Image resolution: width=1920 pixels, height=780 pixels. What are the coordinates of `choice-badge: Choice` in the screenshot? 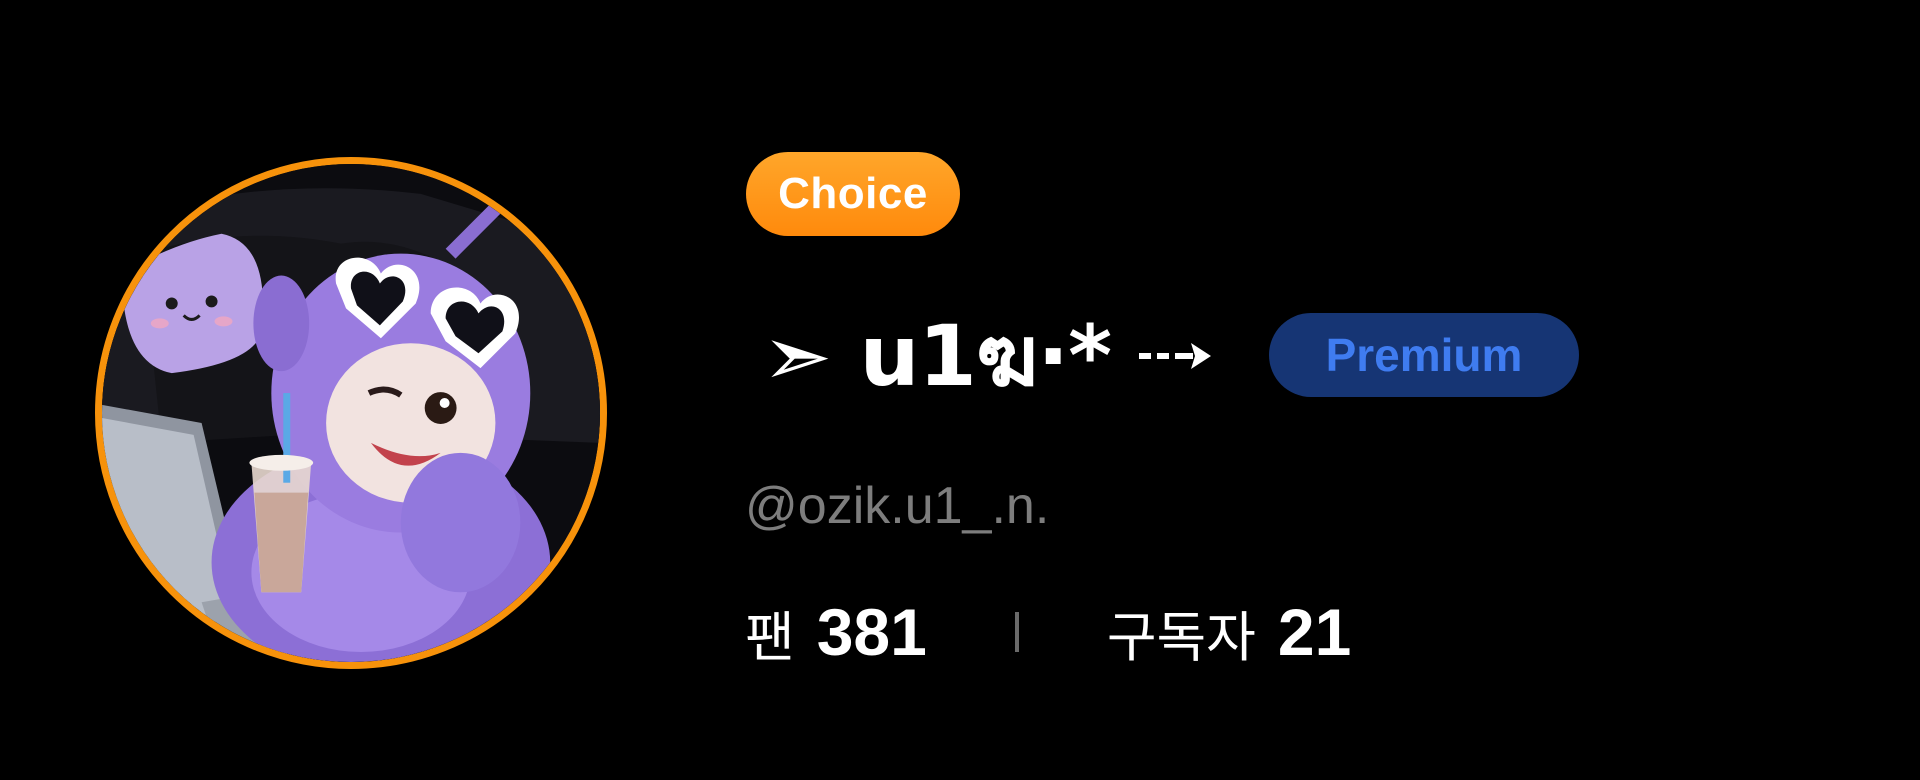 It's located at (853, 194).